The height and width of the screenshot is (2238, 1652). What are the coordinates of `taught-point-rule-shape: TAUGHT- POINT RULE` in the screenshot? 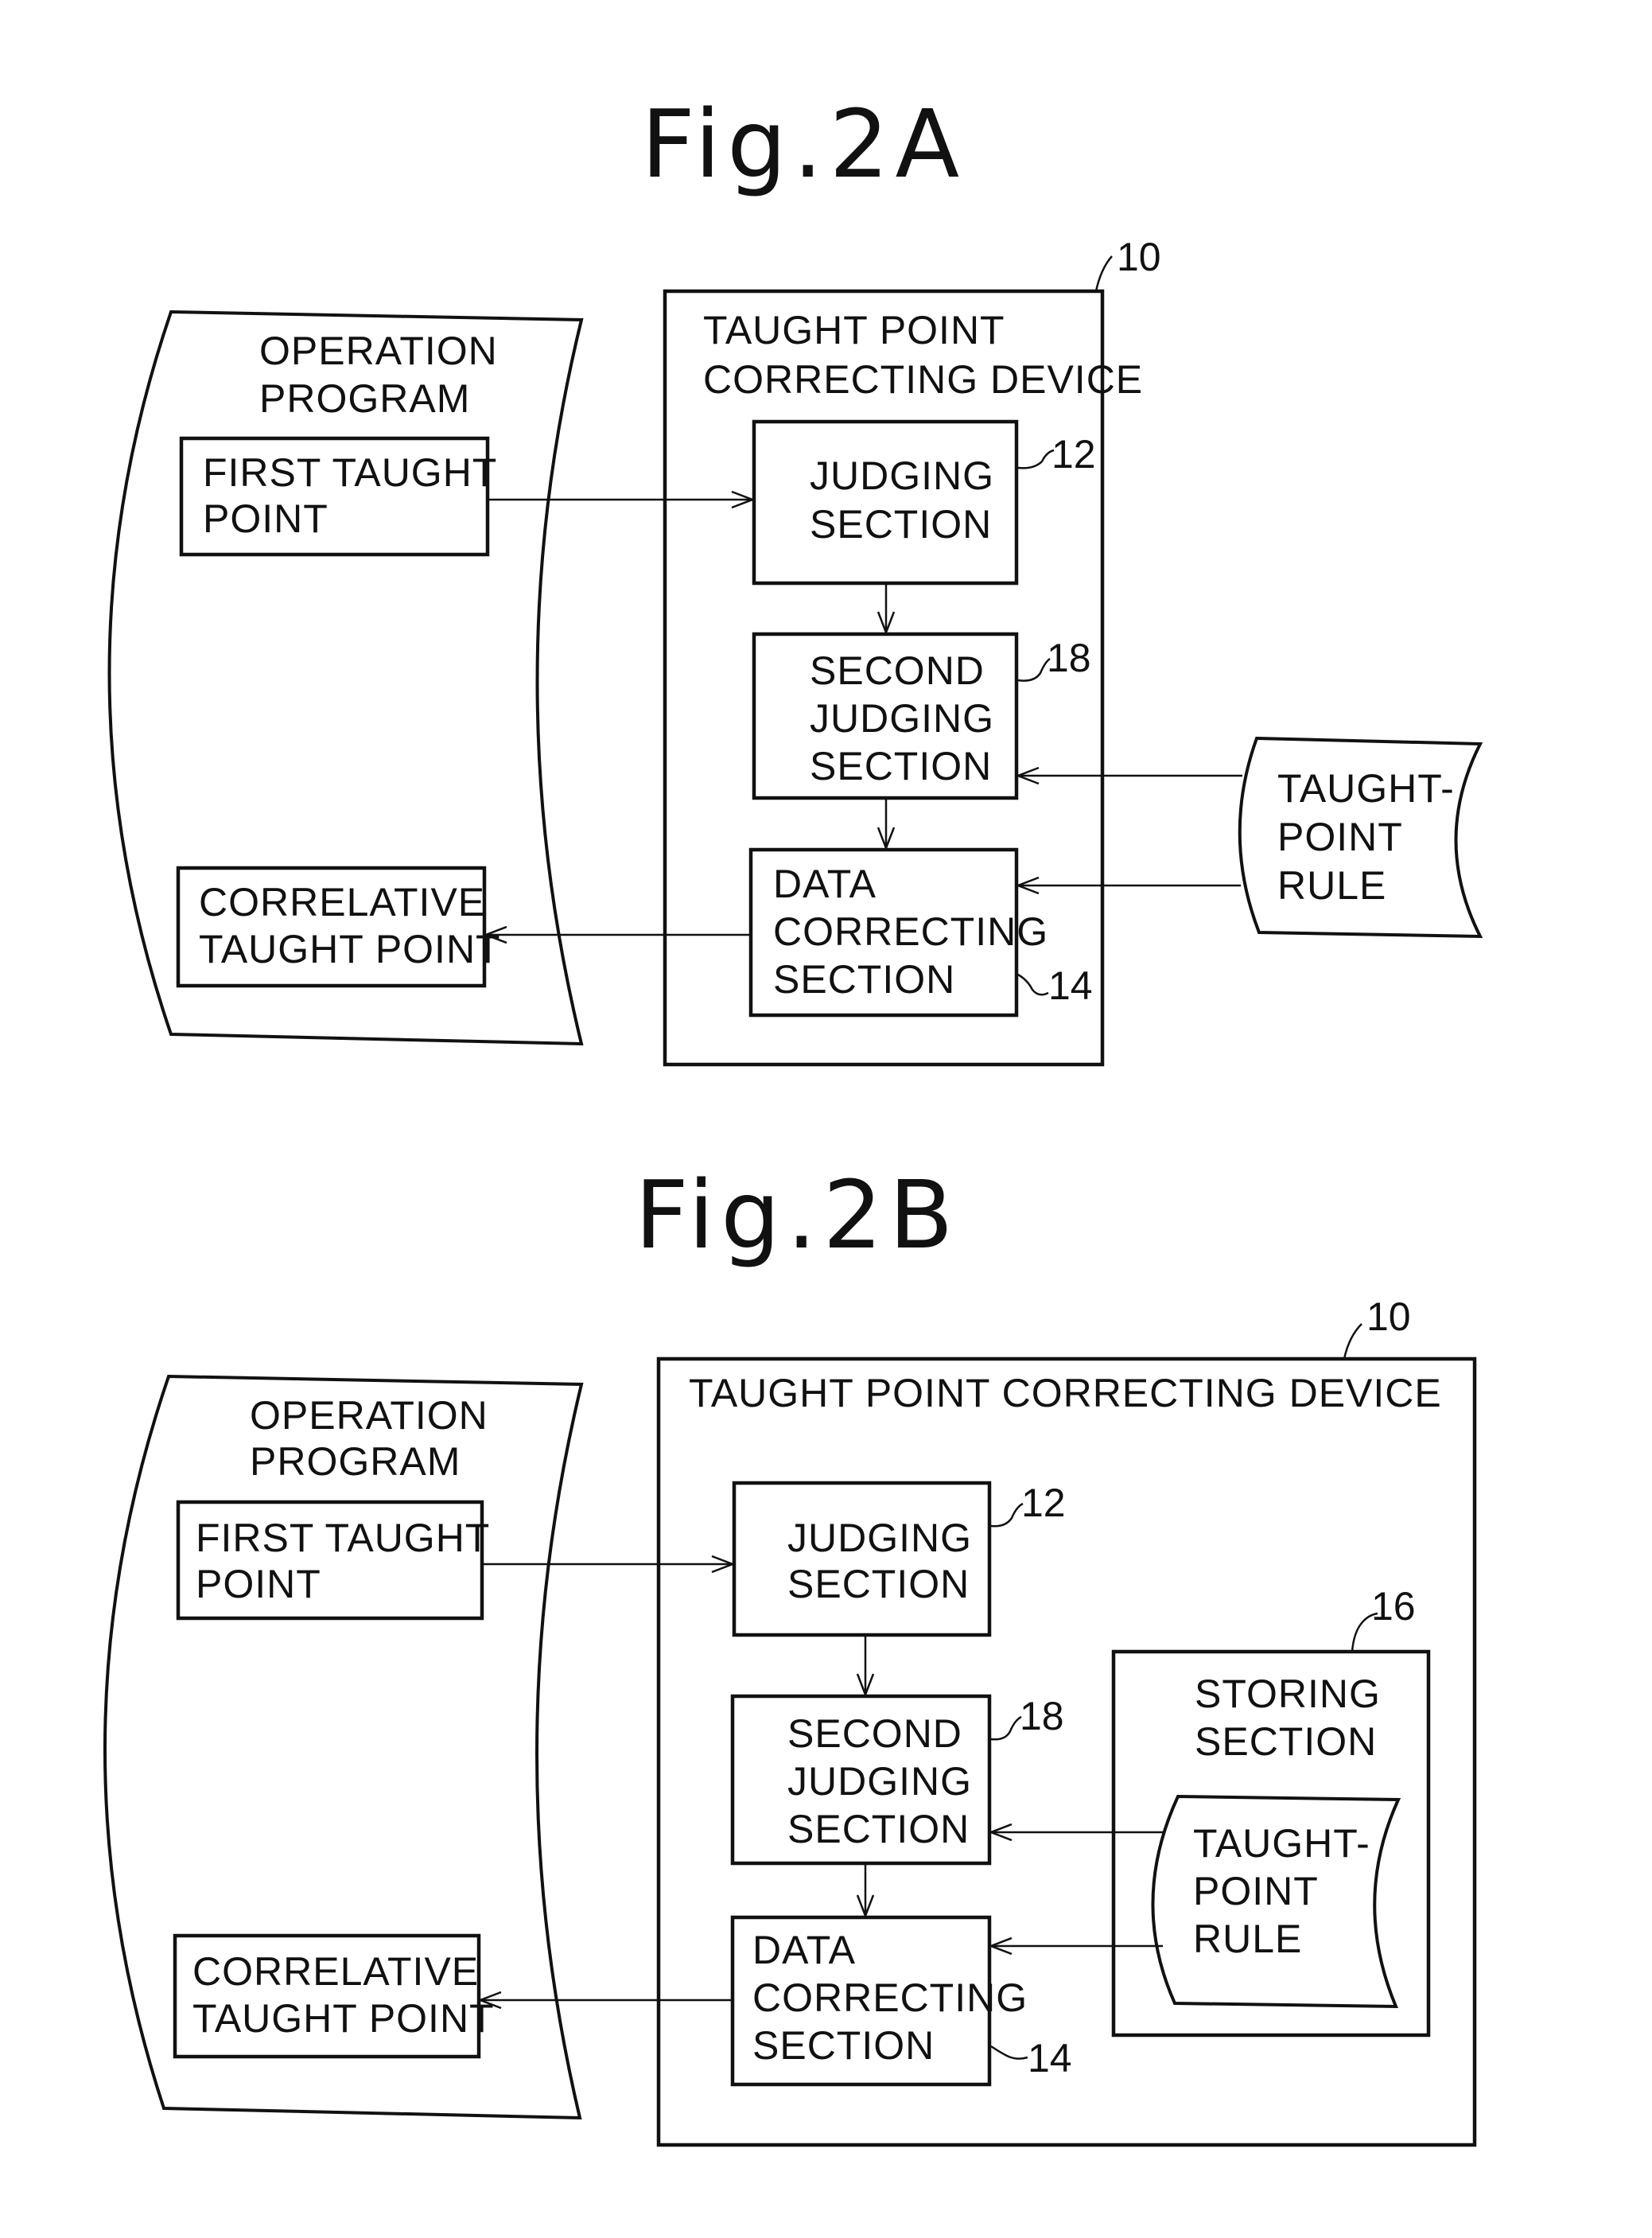 It's located at (1360, 837).